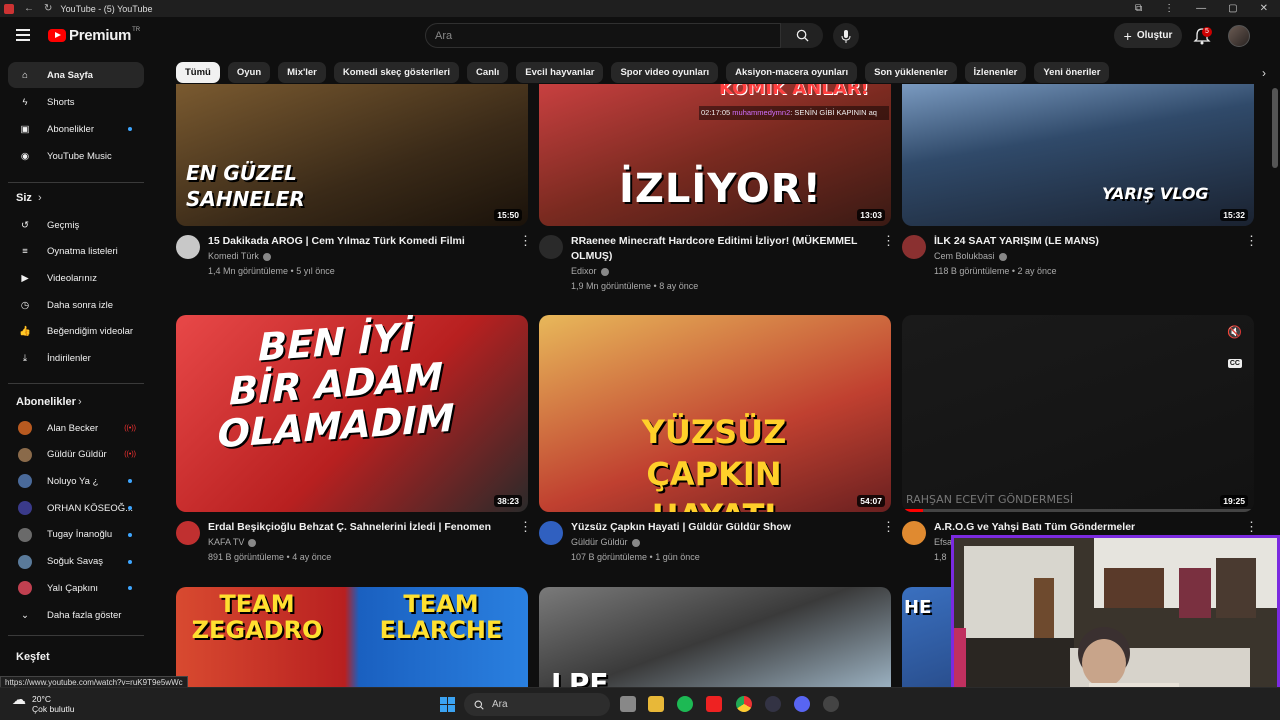 Image resolution: width=1280 pixels, height=720 pixels. What do you see at coordinates (76, 278) in the screenshot?
I see `sidebar-item: ▶ Videolarınız` at bounding box center [76, 278].